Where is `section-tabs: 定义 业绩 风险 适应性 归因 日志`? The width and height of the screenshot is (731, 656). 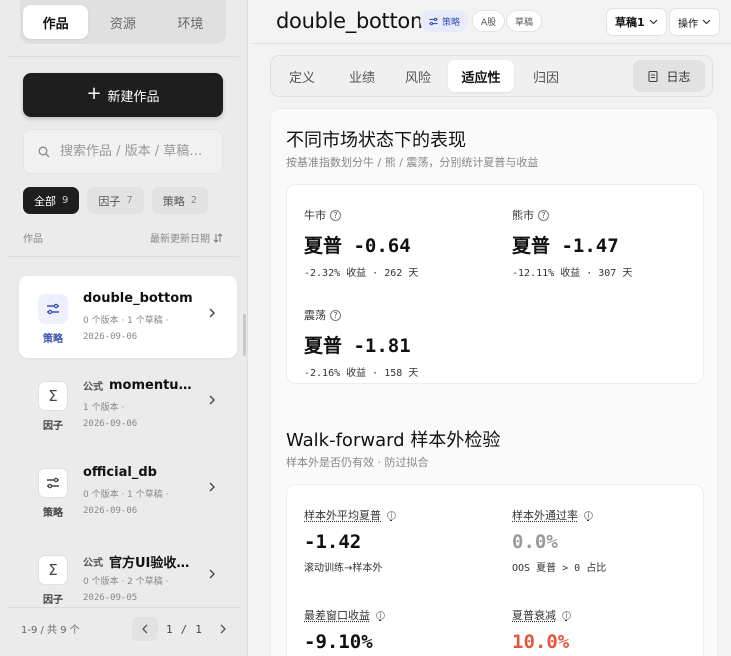 section-tabs: 定义 业绩 风险 适应性 归因 日志 is located at coordinates (491, 76).